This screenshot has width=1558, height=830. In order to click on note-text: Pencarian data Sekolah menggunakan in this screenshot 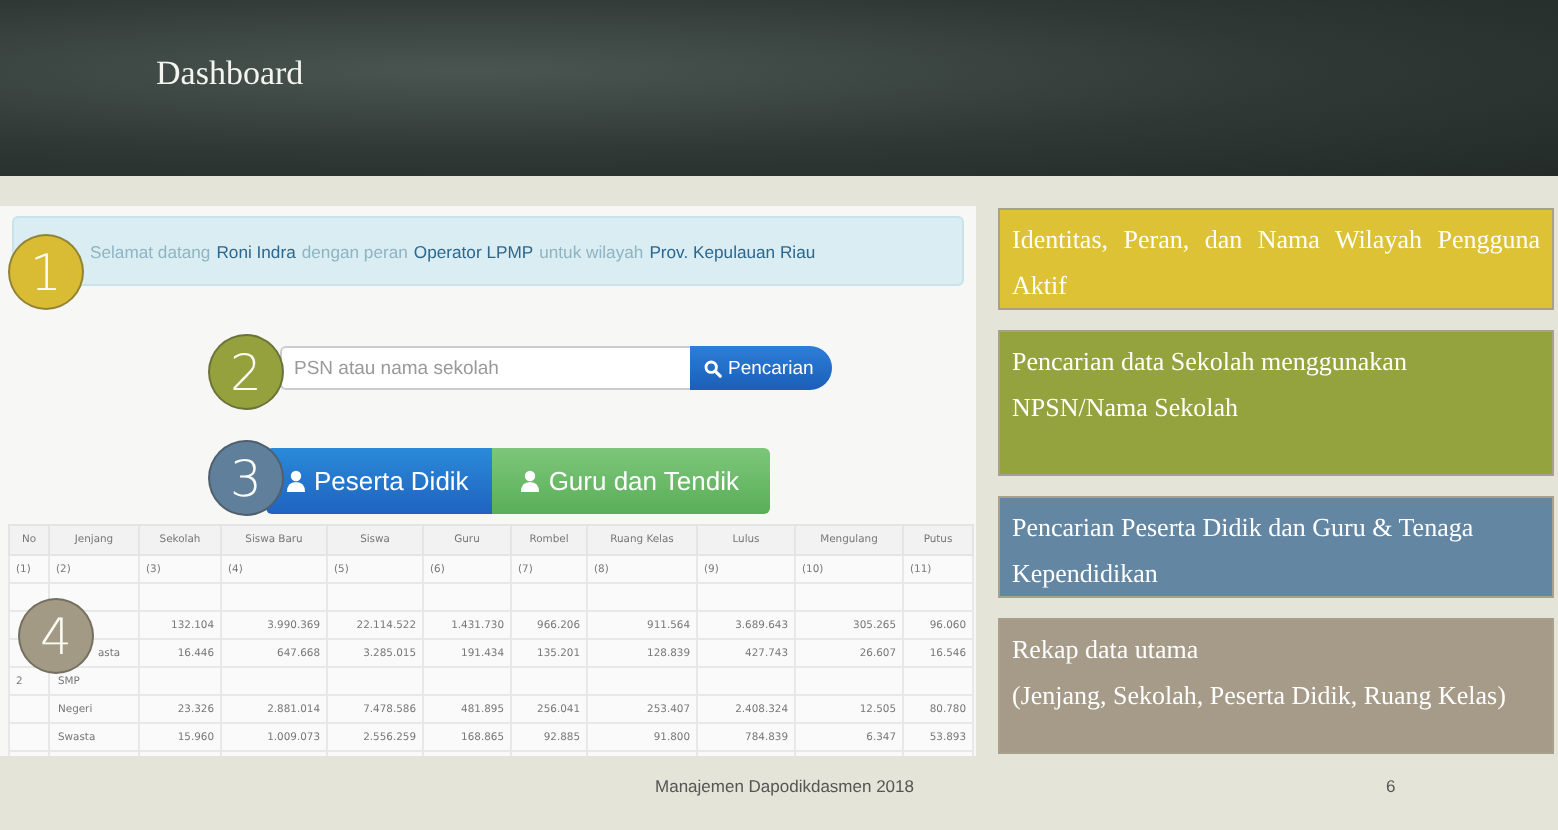, I will do `click(1210, 362)`.